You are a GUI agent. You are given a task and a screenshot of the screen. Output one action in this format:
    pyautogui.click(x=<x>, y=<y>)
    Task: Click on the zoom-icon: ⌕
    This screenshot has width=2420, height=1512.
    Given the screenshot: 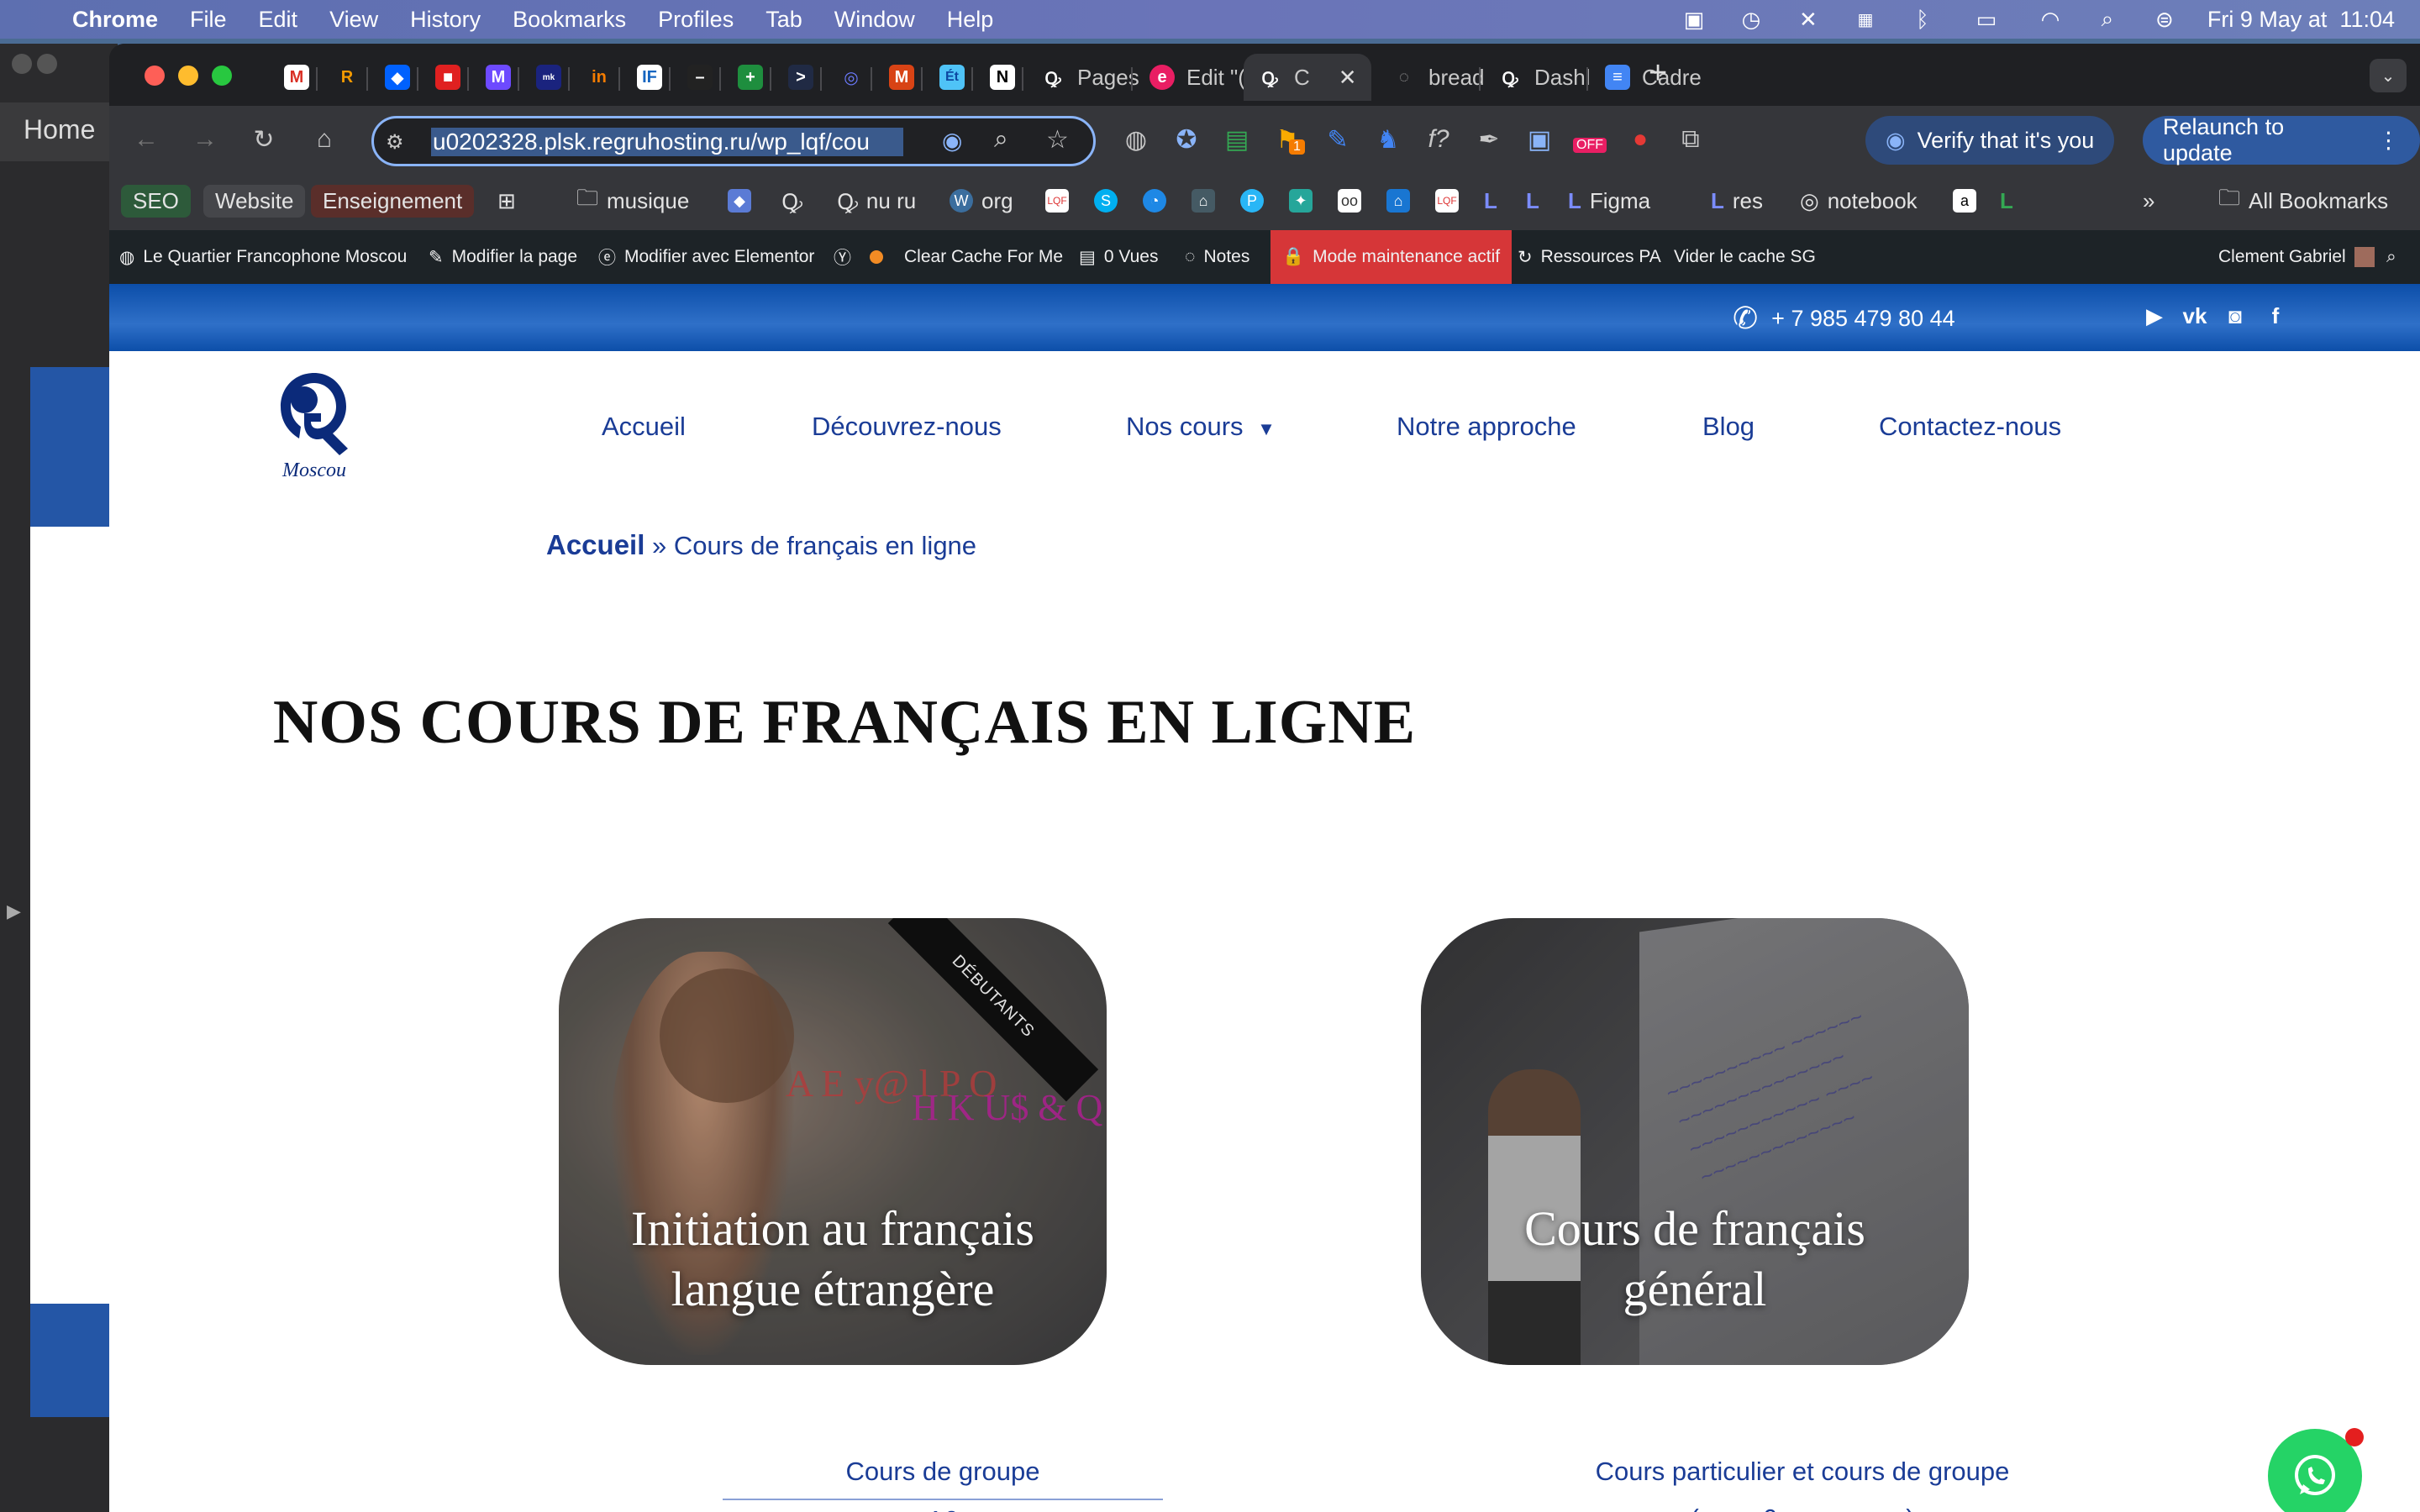 What is the action you would take?
    pyautogui.click(x=1001, y=139)
    